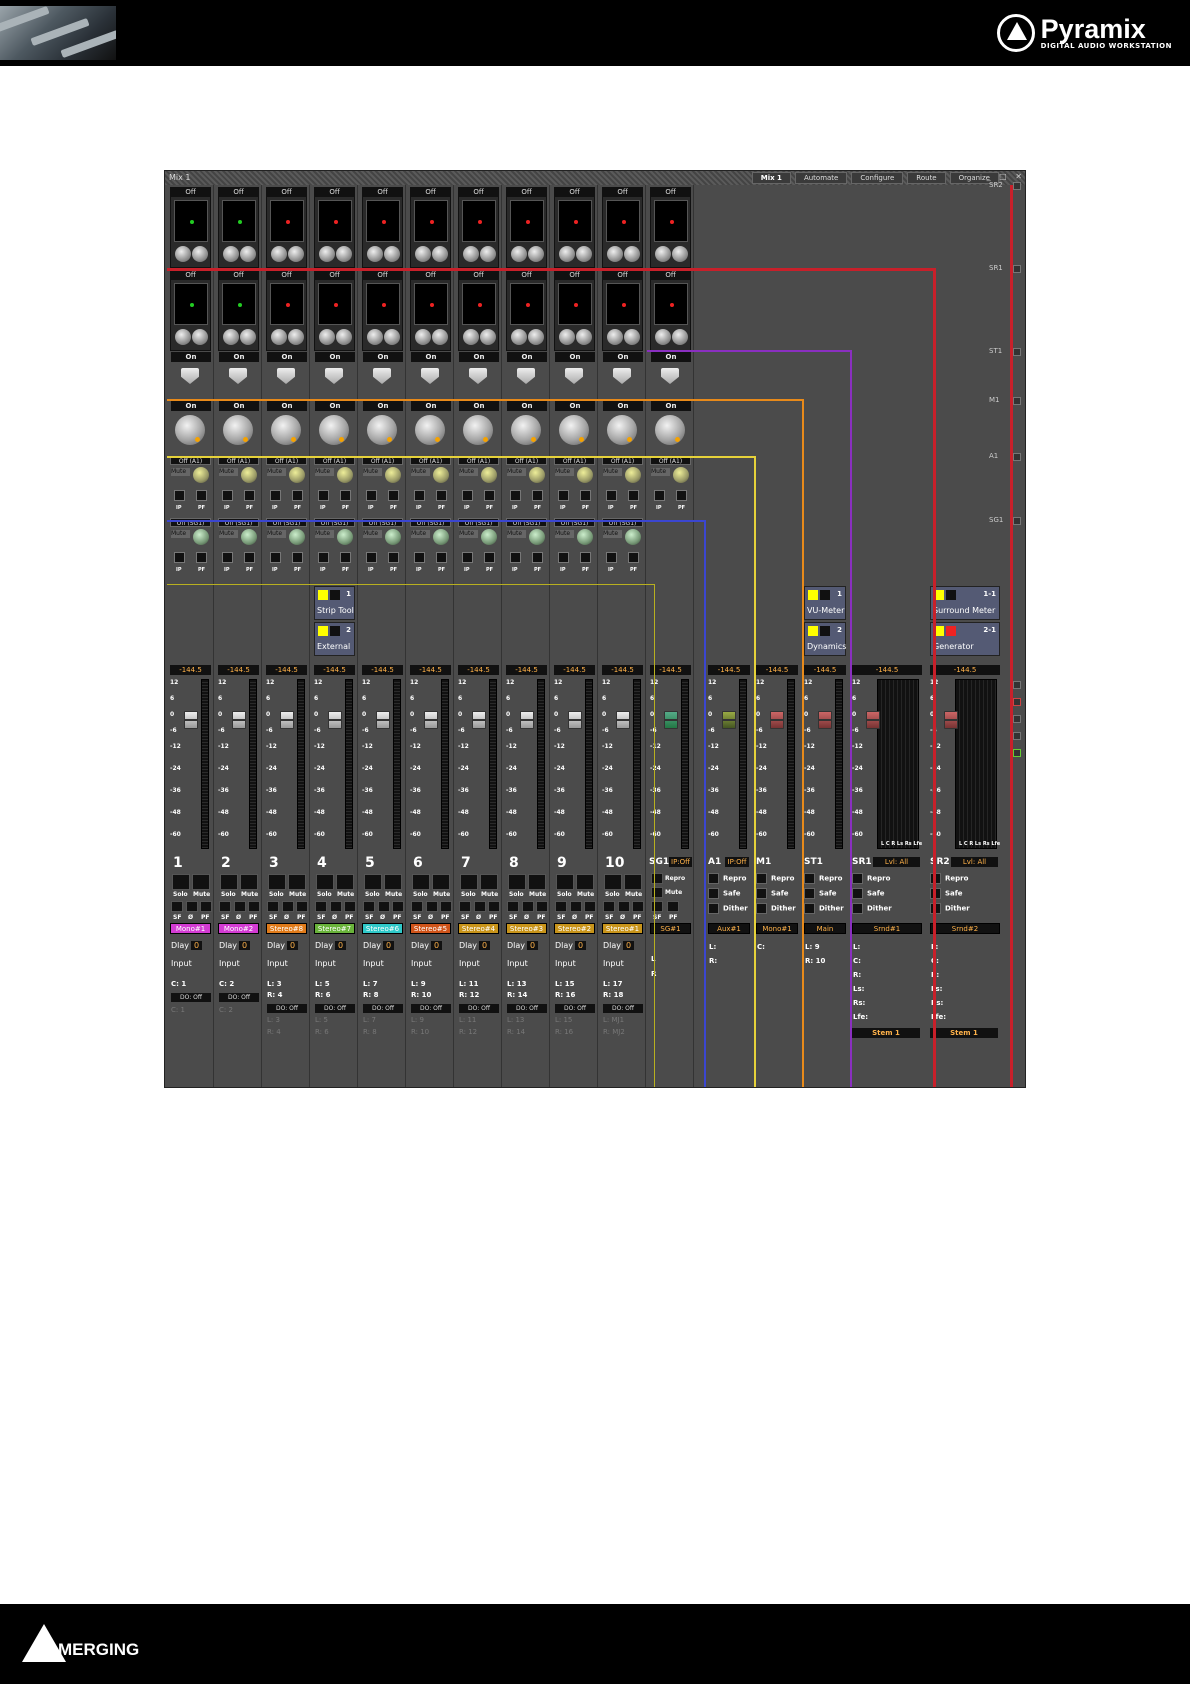  I want to click on menu-item-configure: Configure, so click(877, 178).